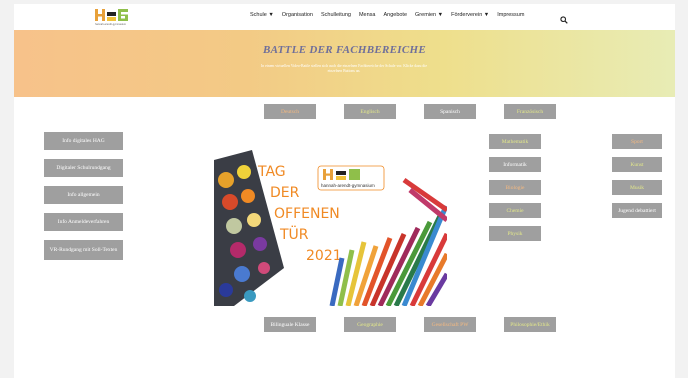  What do you see at coordinates (348, 185) in the screenshot?
I see `poster-logo-text: hannah-arendt-gymnasium` at bounding box center [348, 185].